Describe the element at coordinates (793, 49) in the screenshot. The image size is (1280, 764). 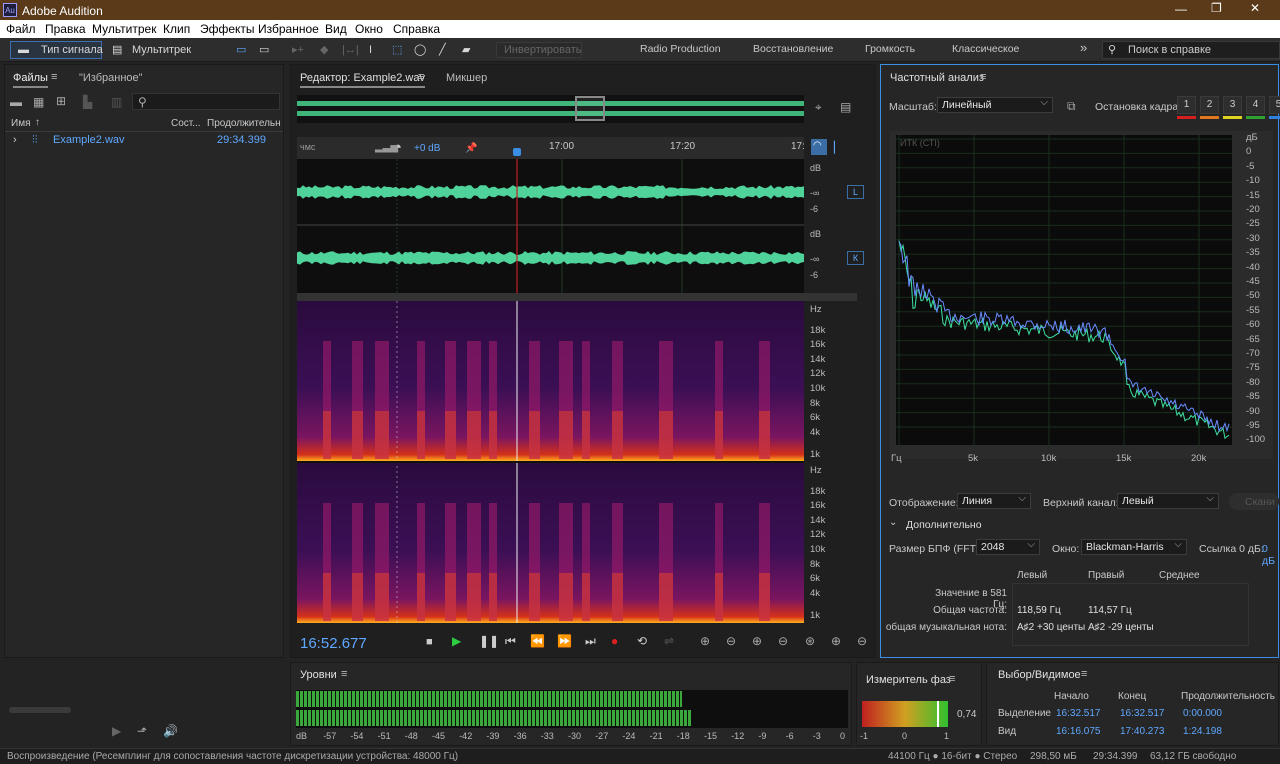
I see `workspace-restoration: Восстановление` at that location.